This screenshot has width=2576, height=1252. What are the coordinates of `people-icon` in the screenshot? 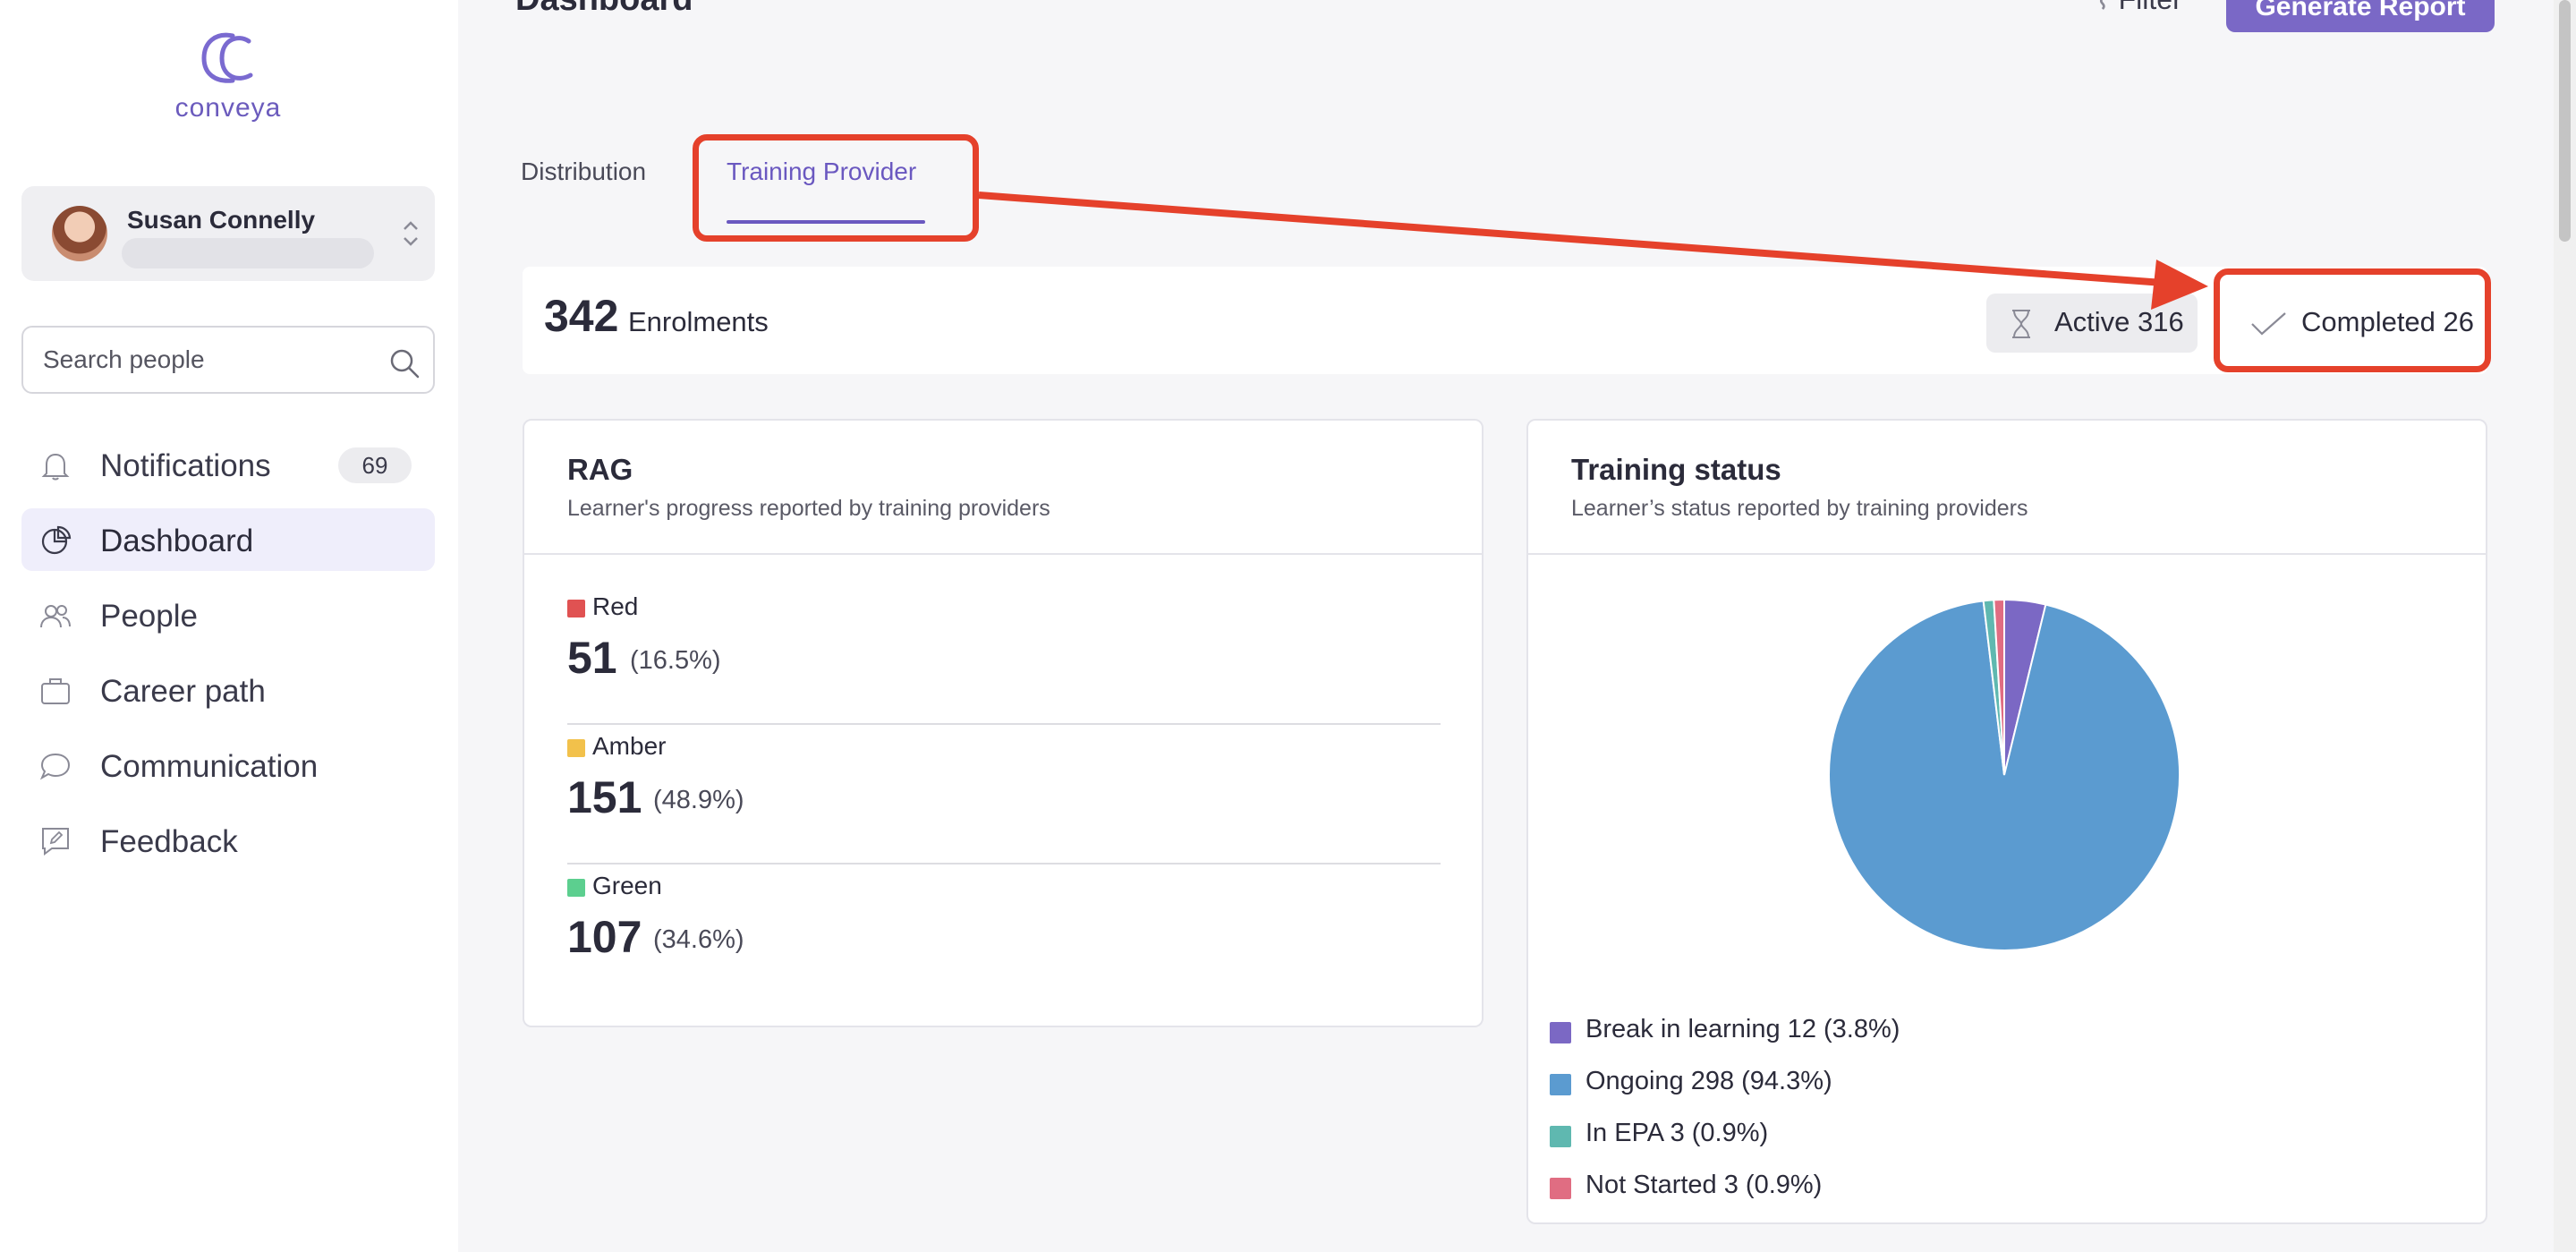 It's located at (55, 616).